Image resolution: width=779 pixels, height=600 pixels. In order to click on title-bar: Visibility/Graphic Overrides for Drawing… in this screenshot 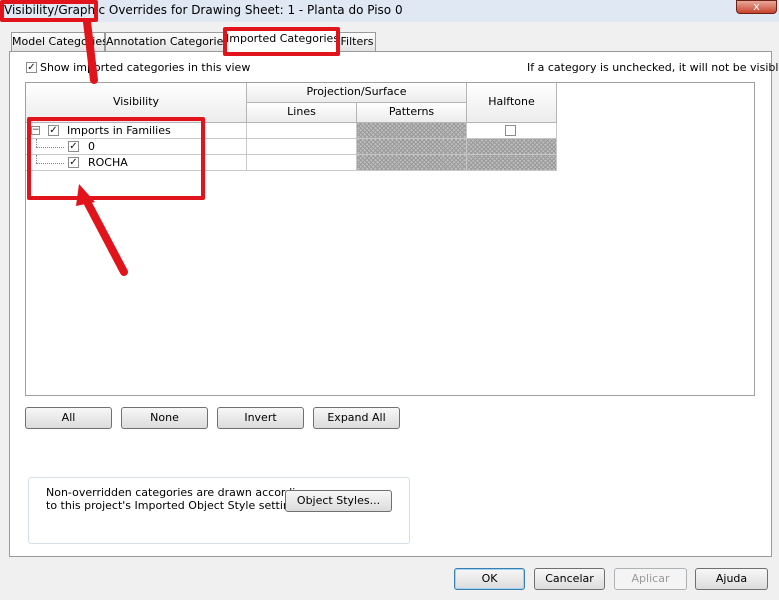, I will do `click(389, 11)`.